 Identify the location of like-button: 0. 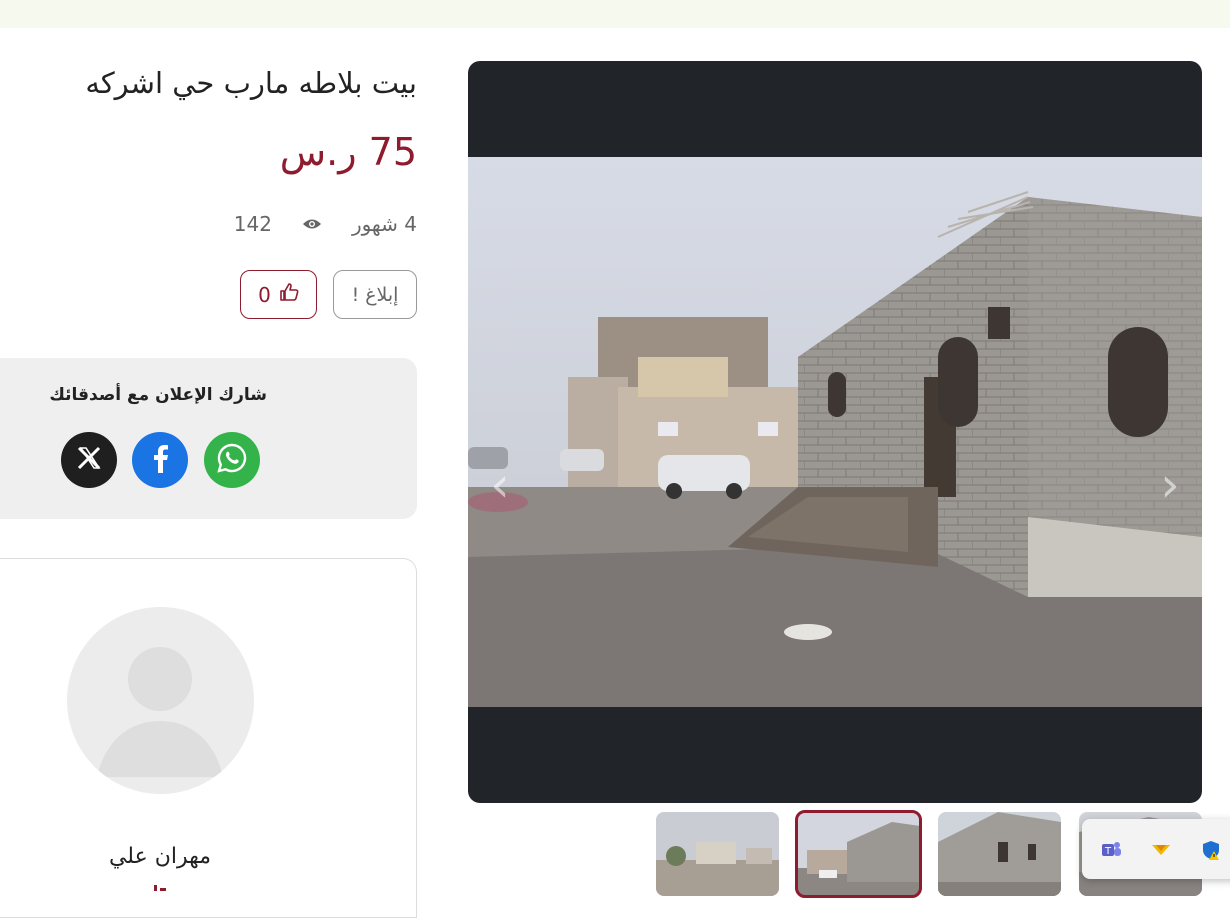
(278, 294).